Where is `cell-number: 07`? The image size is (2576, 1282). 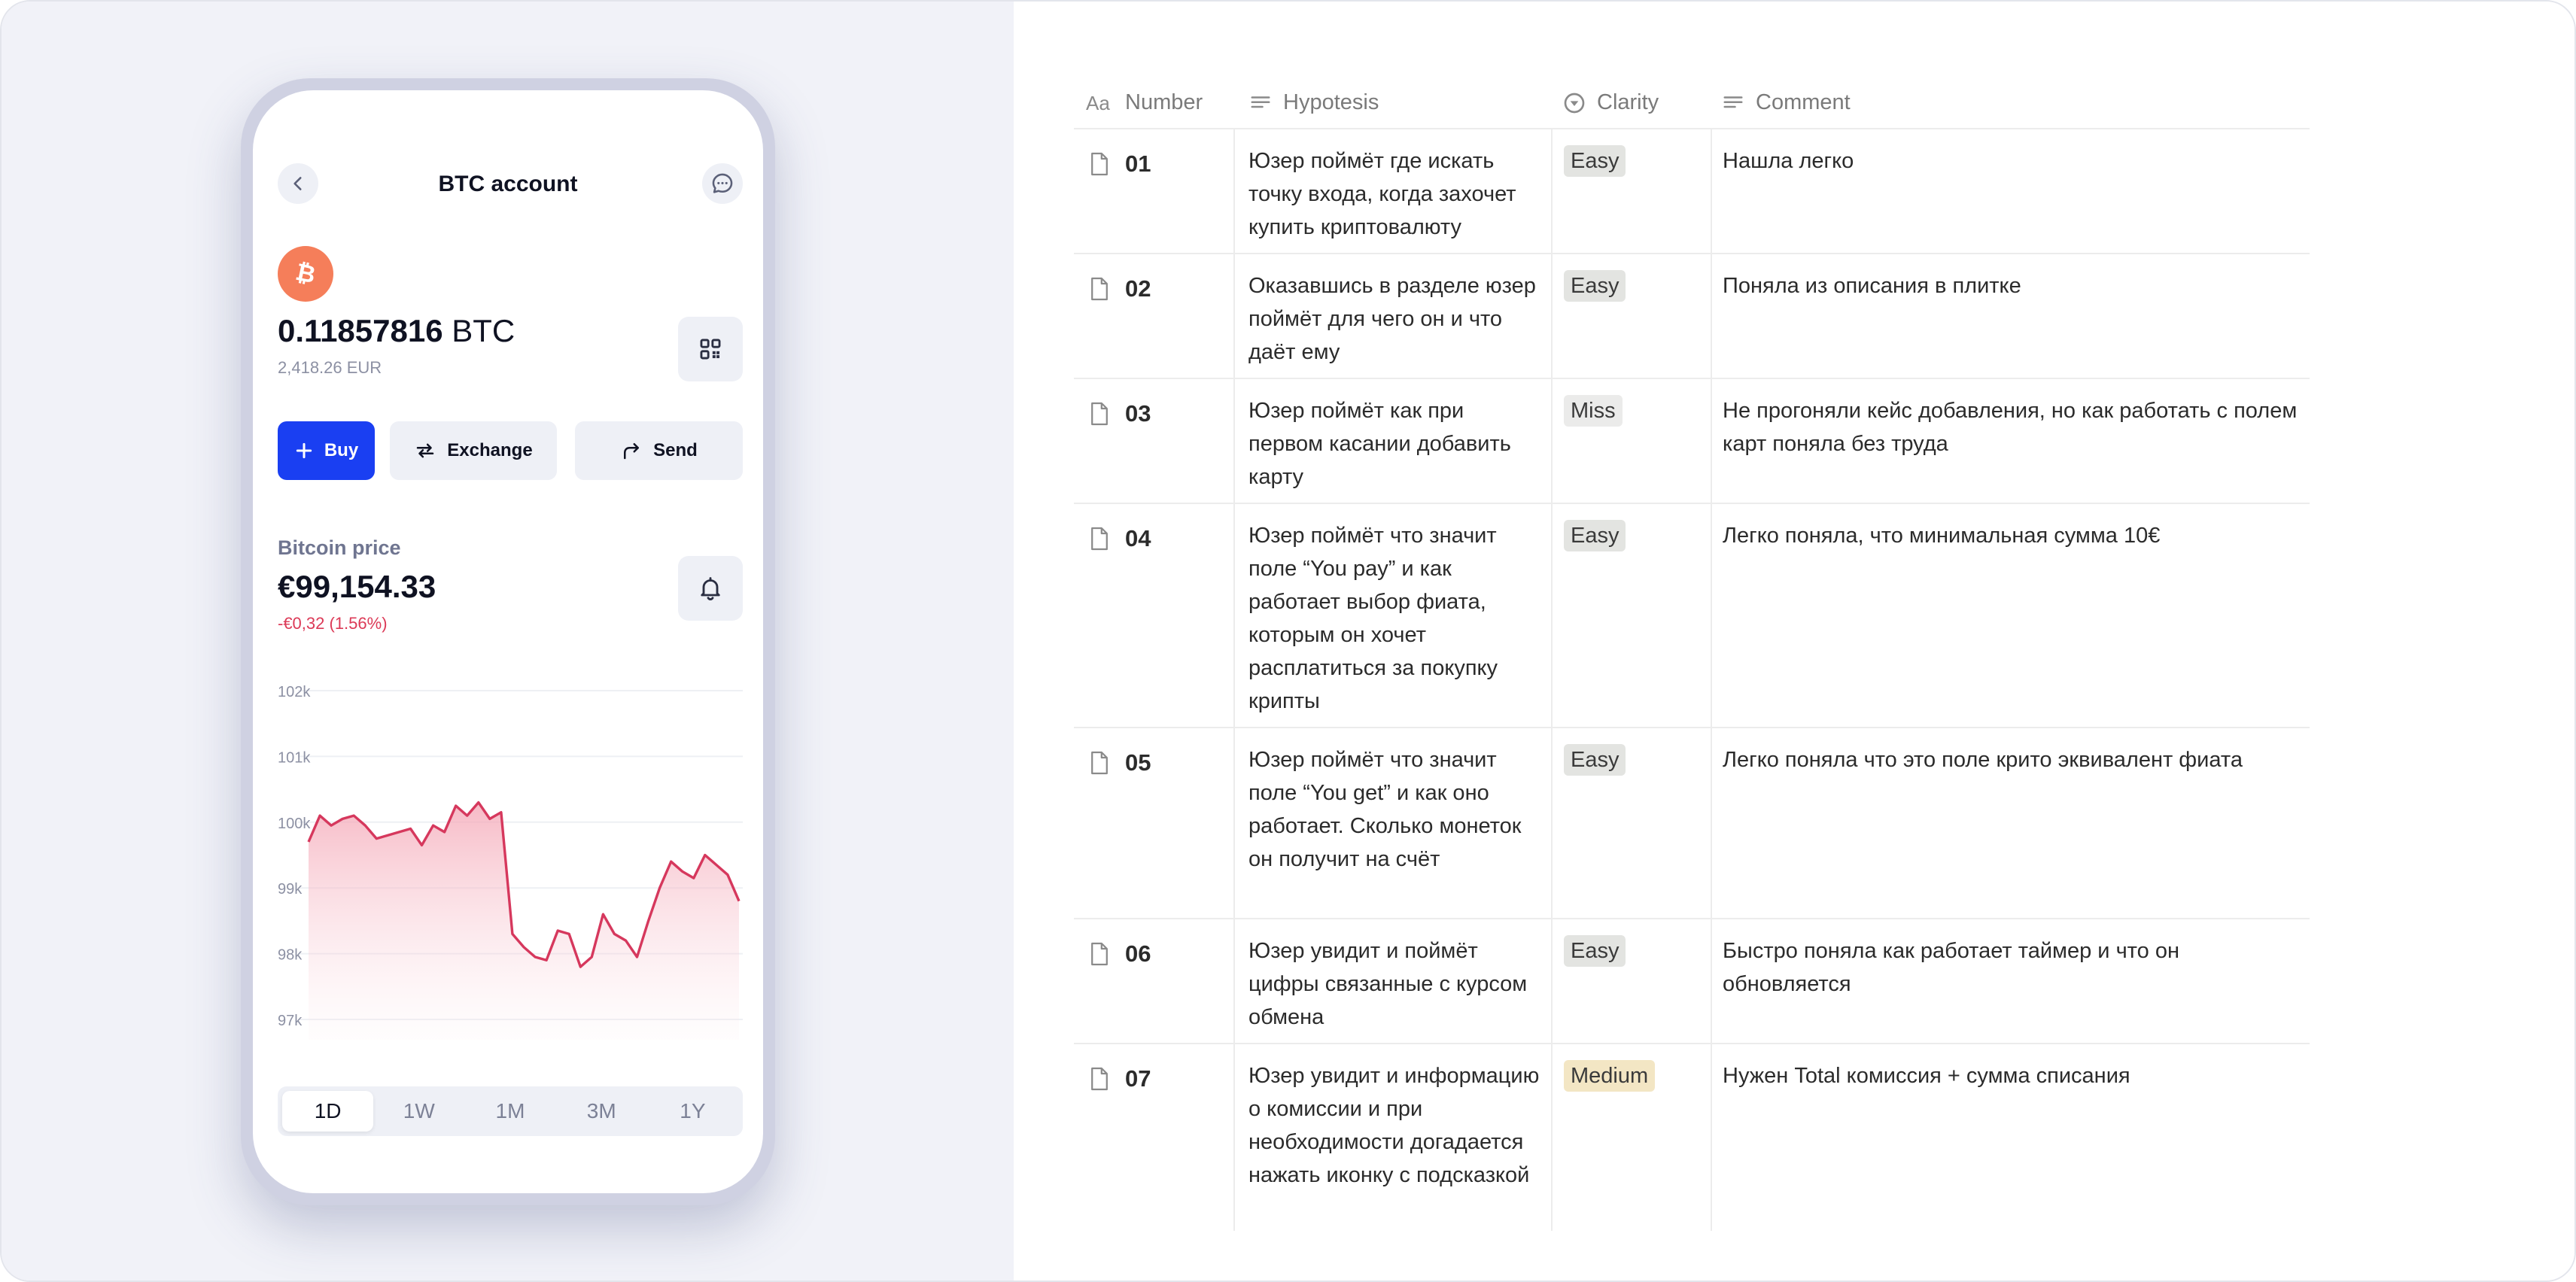 cell-number: 07 is located at coordinates (1120, 1079).